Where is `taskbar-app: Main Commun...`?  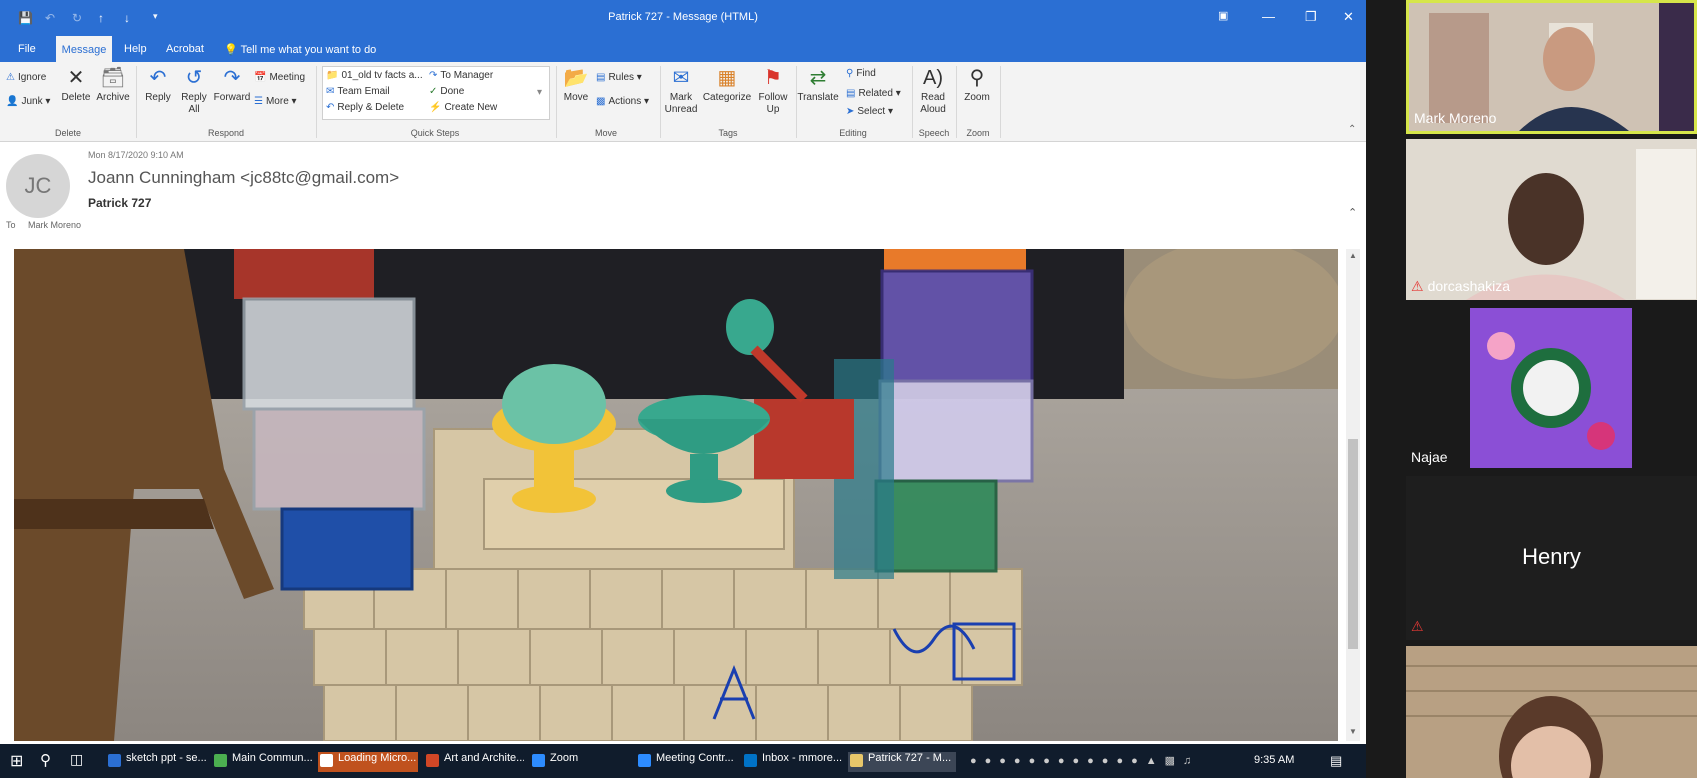
taskbar-app: Main Commun... is located at coordinates (262, 762).